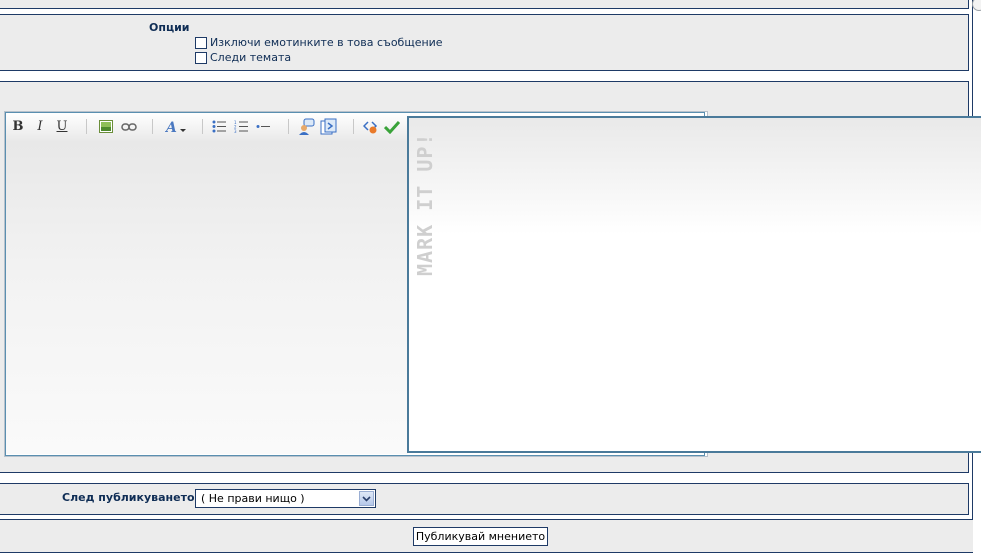 The image size is (981, 557). I want to click on check-icon, so click(392, 127).